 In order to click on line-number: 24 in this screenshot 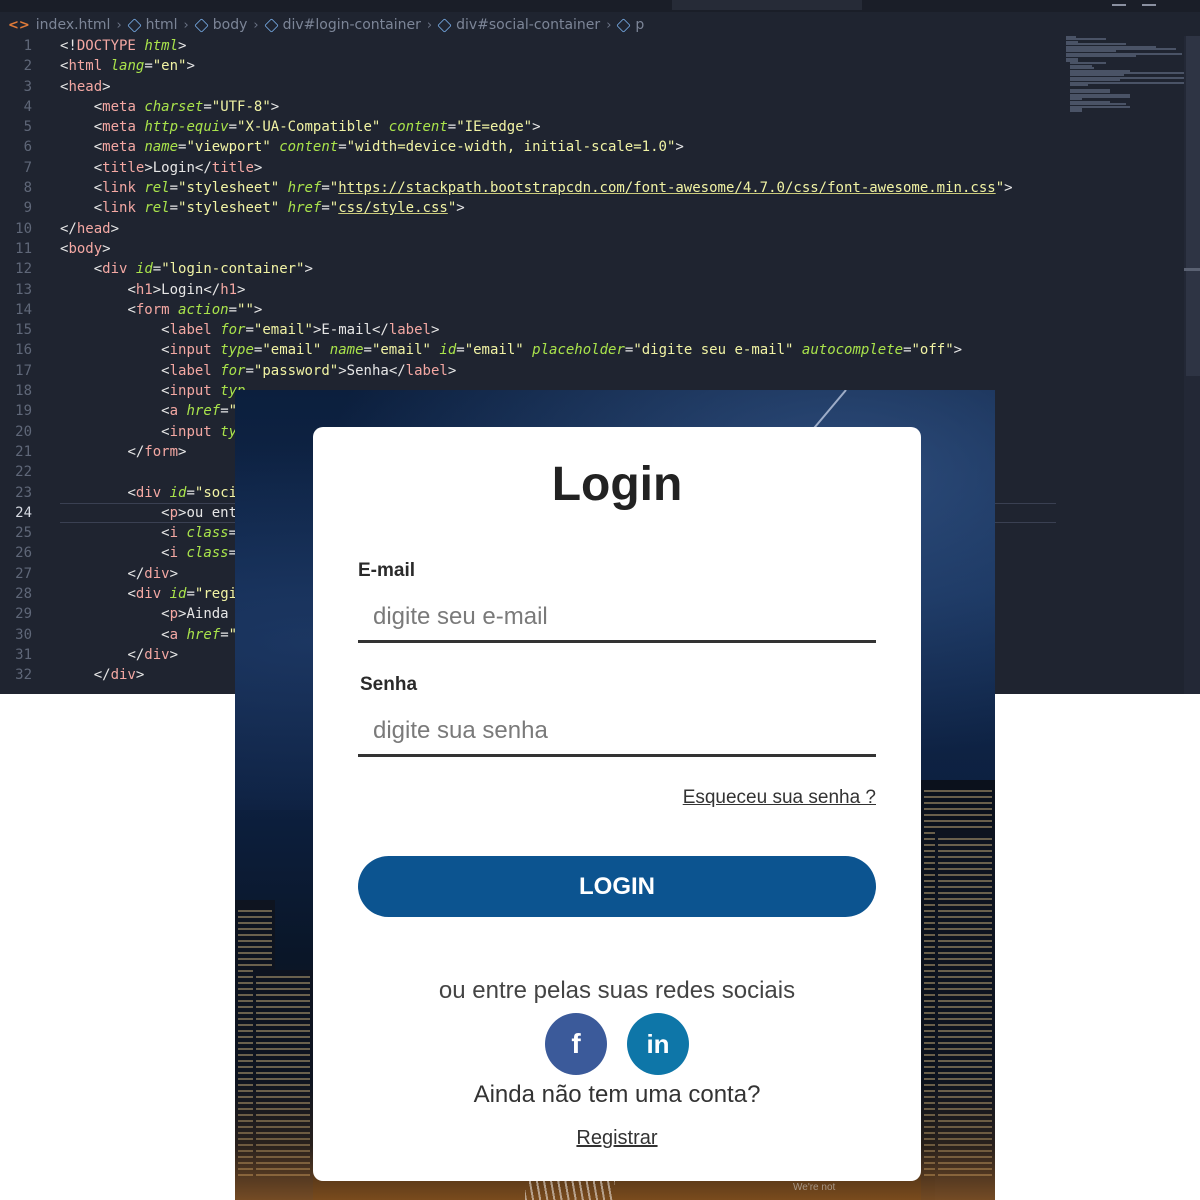, I will do `click(23, 512)`.